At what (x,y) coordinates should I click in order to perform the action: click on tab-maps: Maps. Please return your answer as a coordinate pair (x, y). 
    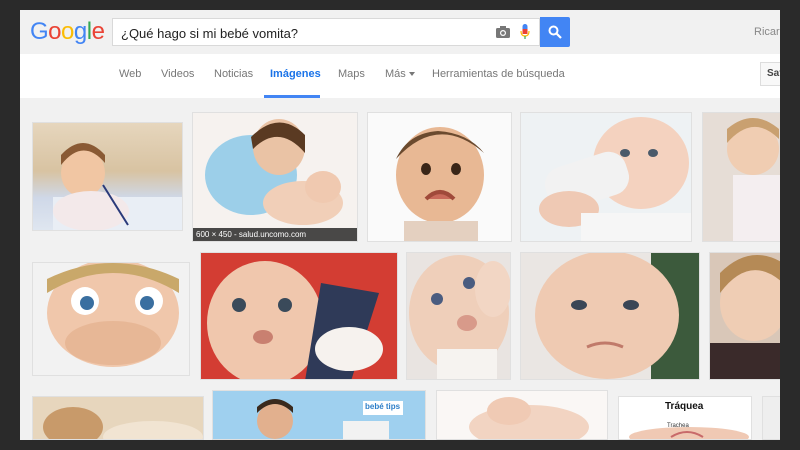
    Looking at the image, I should click on (351, 74).